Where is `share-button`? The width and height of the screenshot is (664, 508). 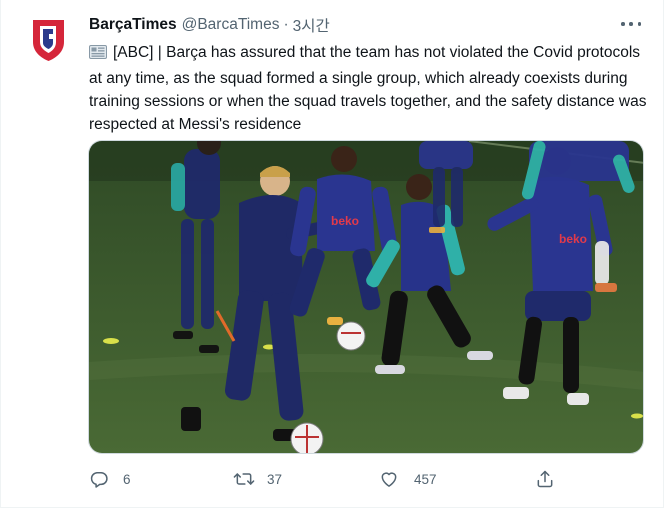 share-button is located at coordinates (545, 479).